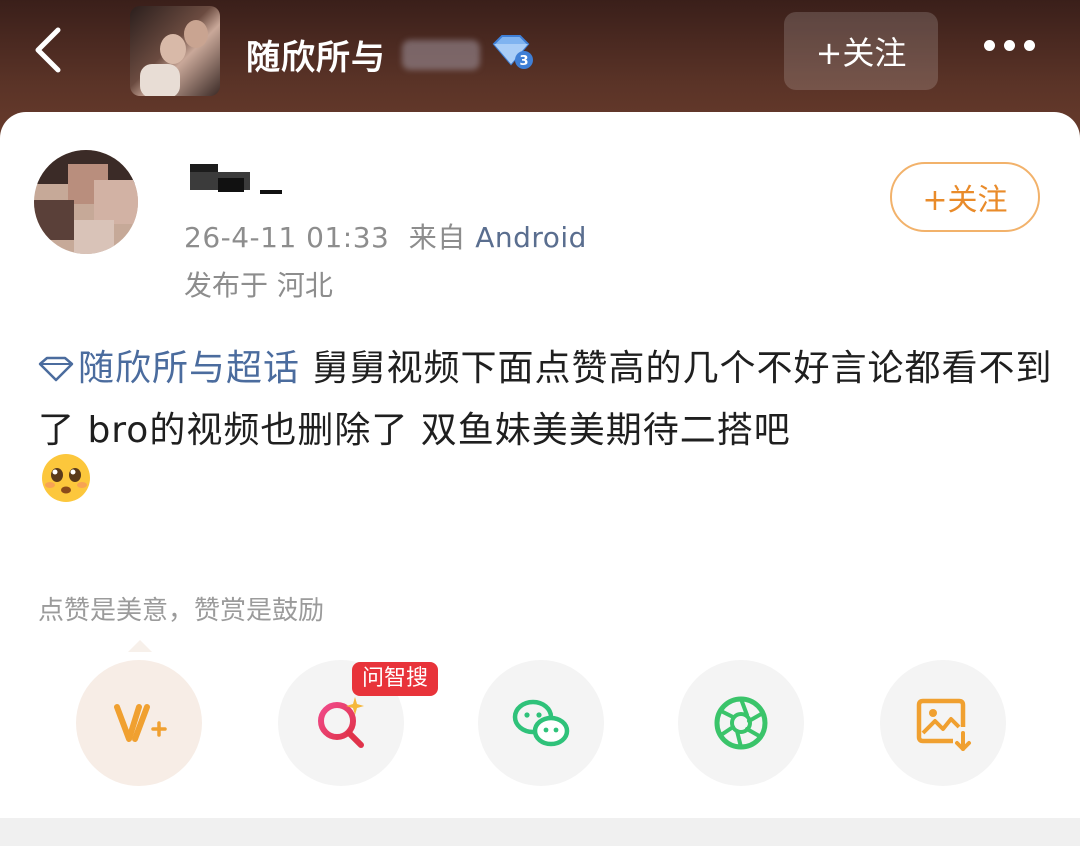  Describe the element at coordinates (287, 237) in the screenshot. I see `post-timestamp: 26-4-11 01:33` at that location.